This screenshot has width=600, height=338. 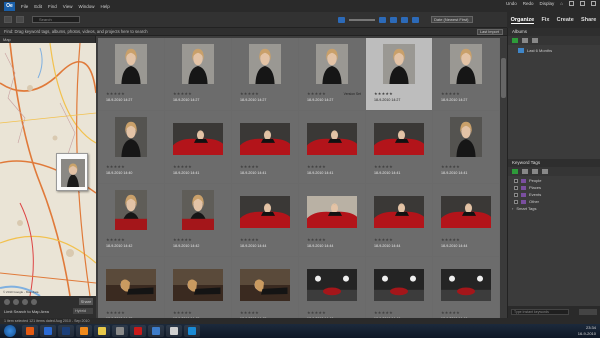 What do you see at coordinates (554, 32) in the screenshot?
I see `albums-header: Albums` at bounding box center [554, 32].